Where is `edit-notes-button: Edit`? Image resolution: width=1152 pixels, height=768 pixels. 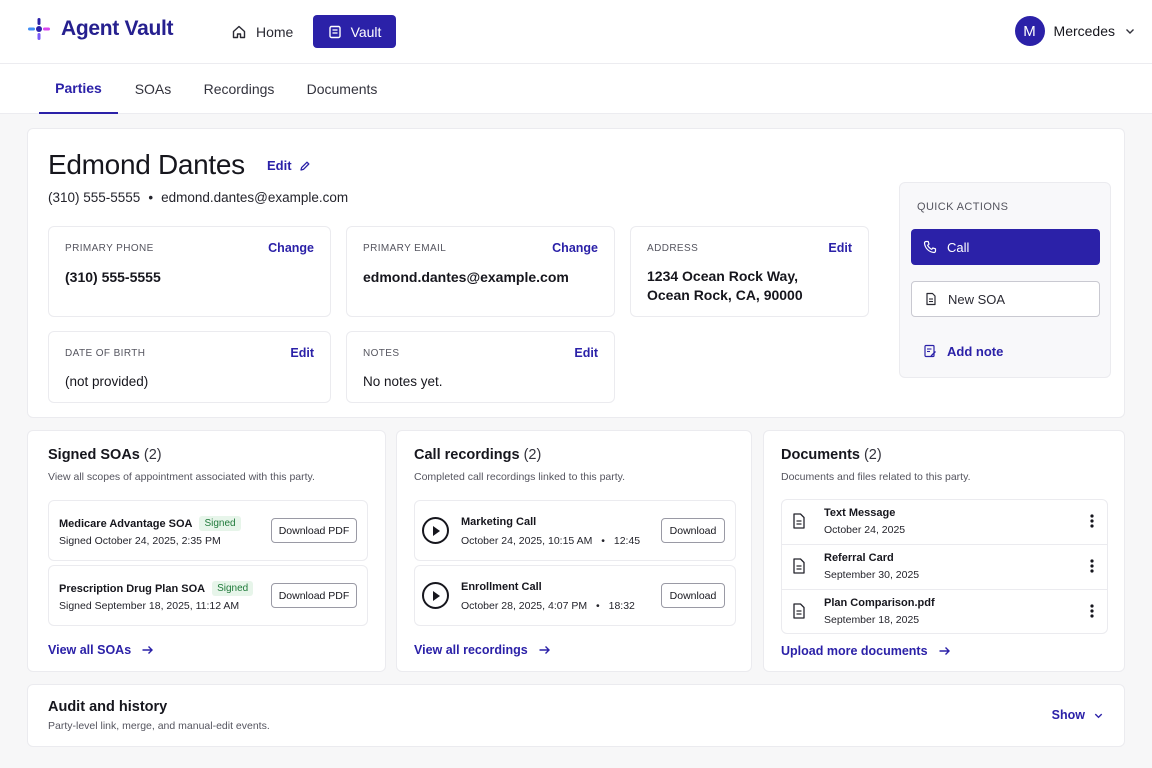
edit-notes-button: Edit is located at coordinates (586, 353).